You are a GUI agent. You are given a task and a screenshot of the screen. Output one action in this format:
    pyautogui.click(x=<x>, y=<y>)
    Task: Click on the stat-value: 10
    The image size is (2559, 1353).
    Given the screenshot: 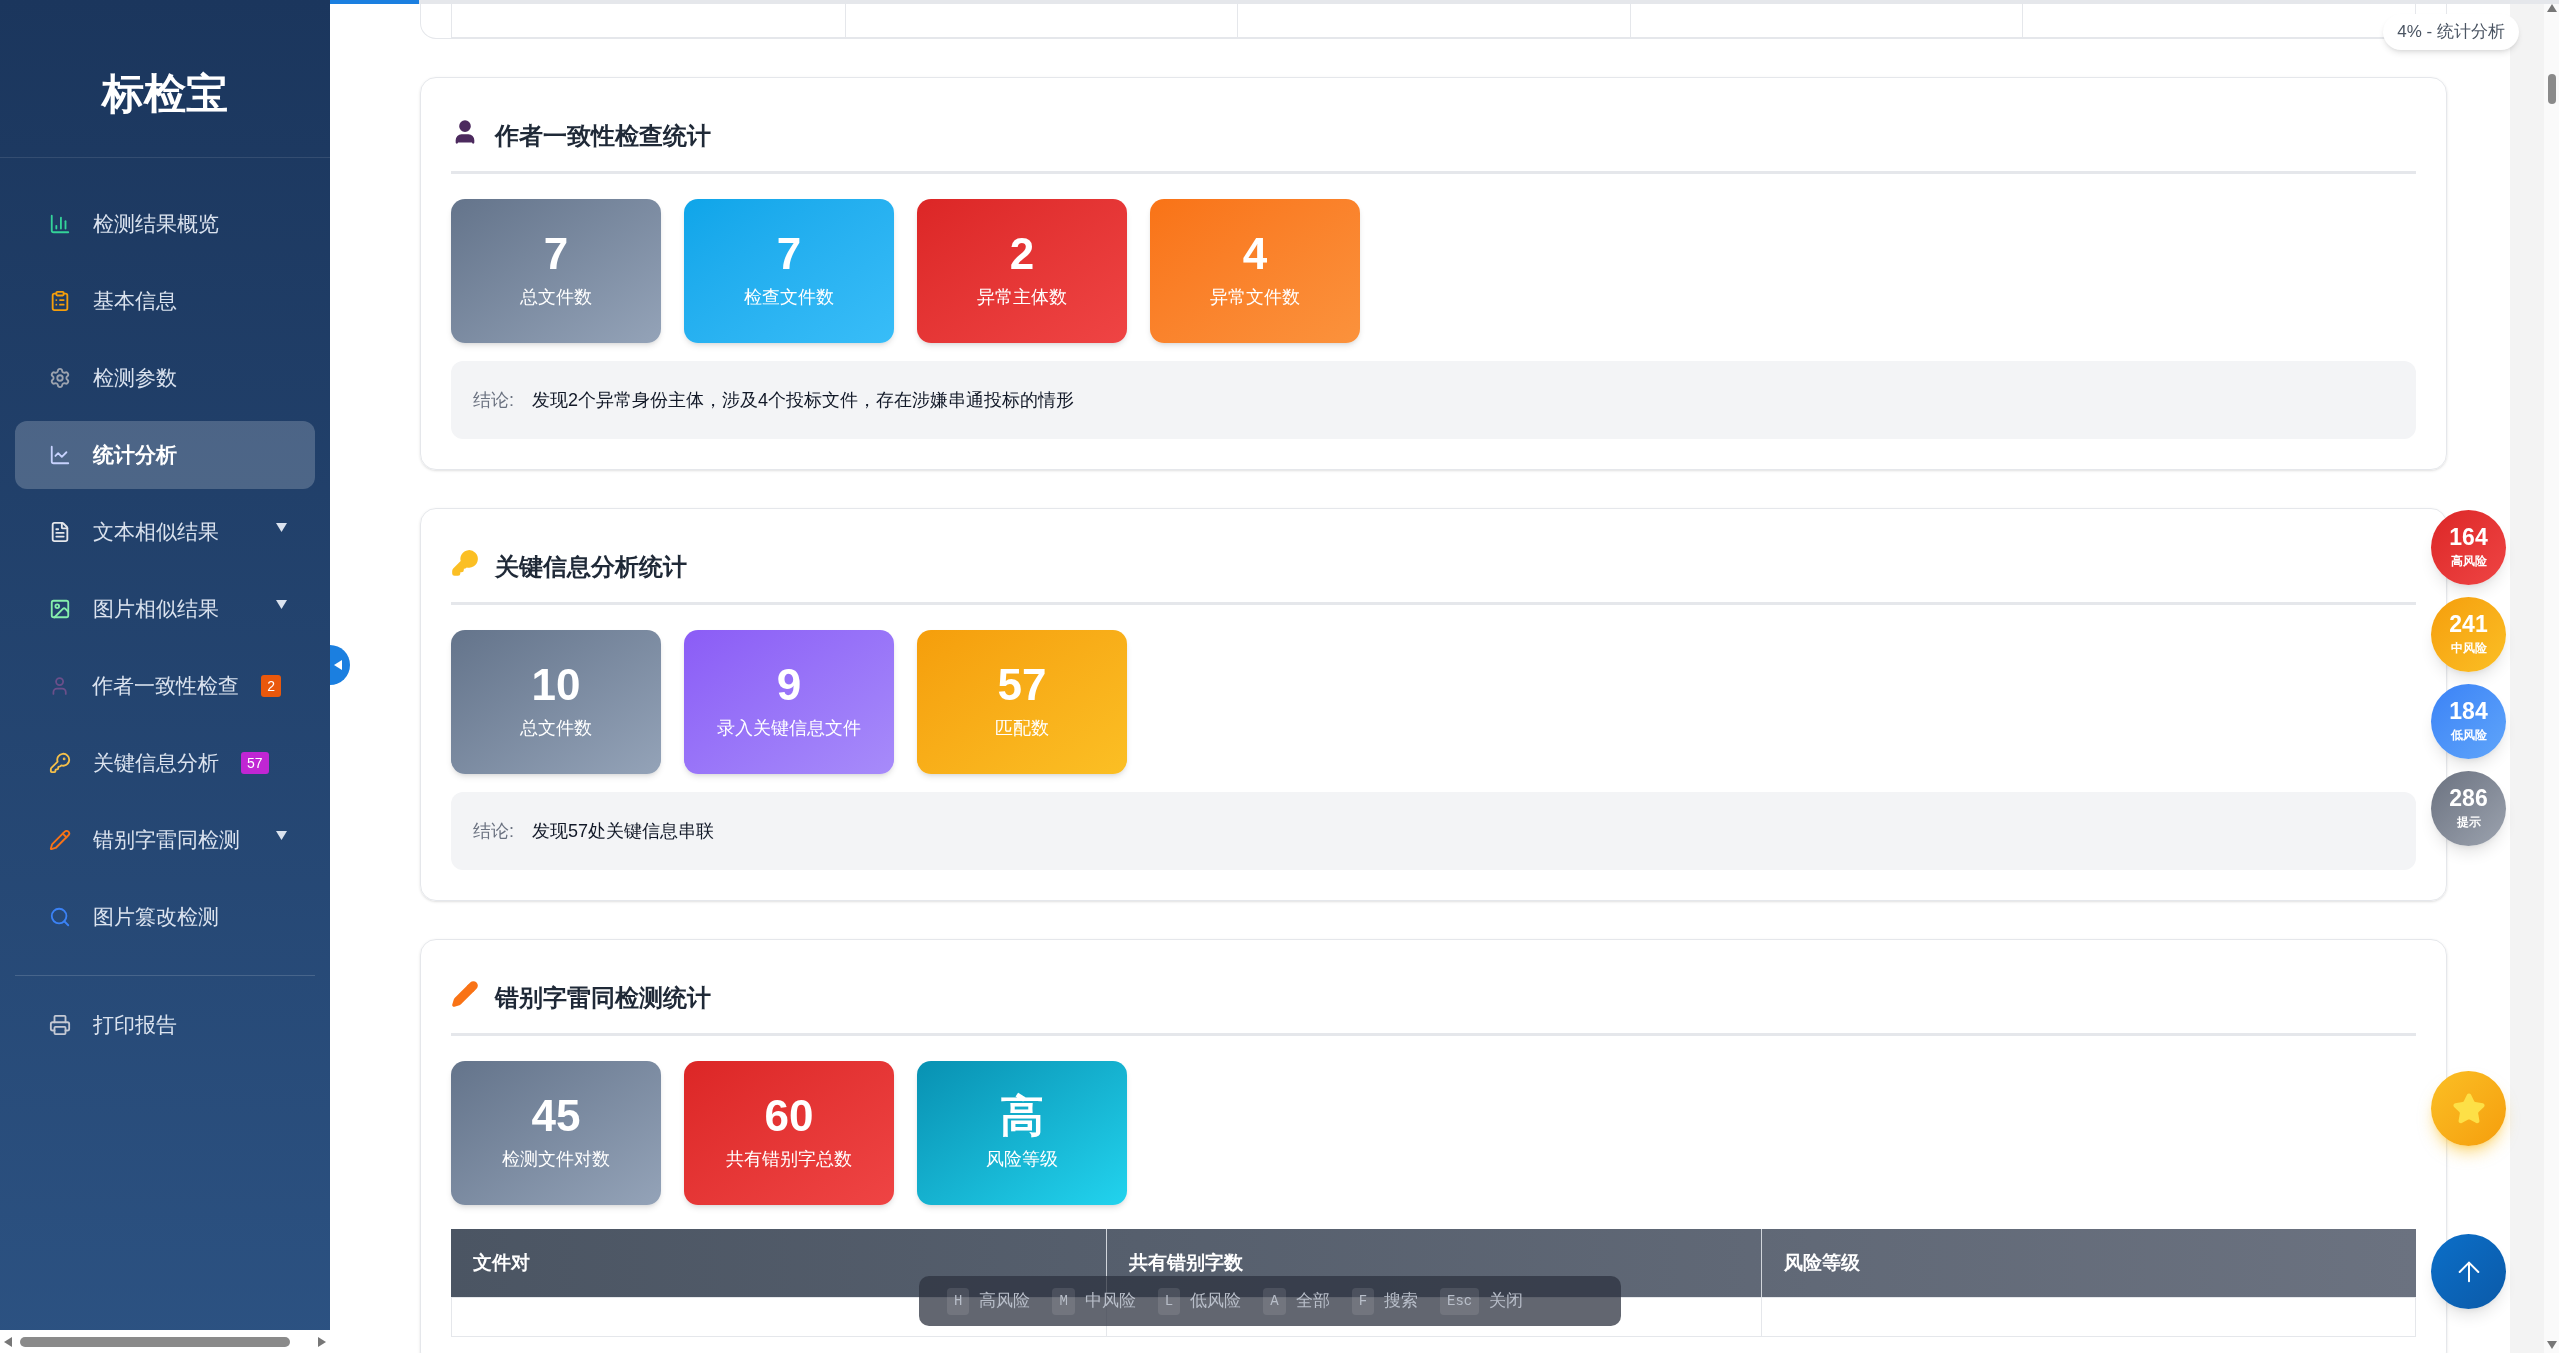 What is the action you would take?
    pyautogui.click(x=556, y=684)
    